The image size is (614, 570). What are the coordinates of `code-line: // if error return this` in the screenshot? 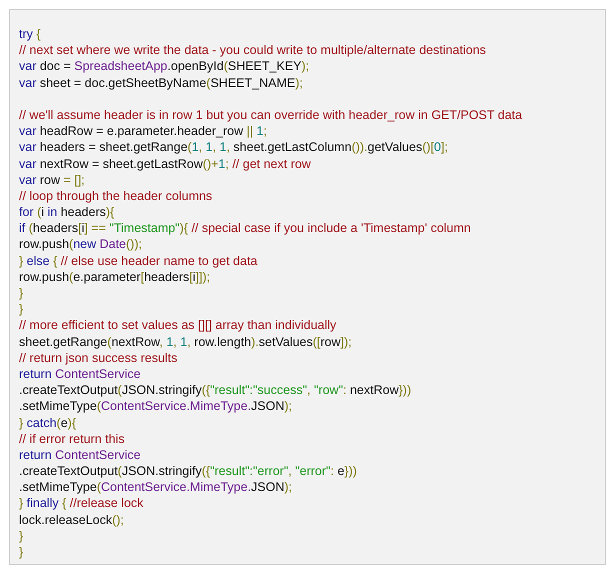 It's located at (72, 438).